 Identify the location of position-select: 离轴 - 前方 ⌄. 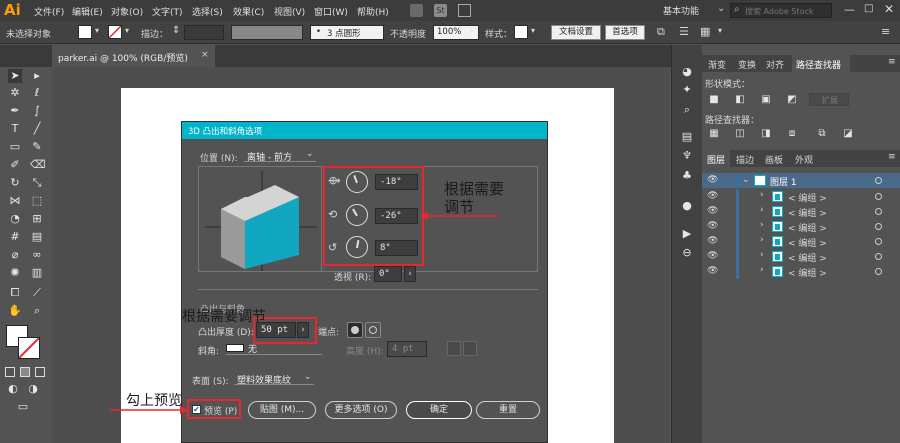
(280, 155).